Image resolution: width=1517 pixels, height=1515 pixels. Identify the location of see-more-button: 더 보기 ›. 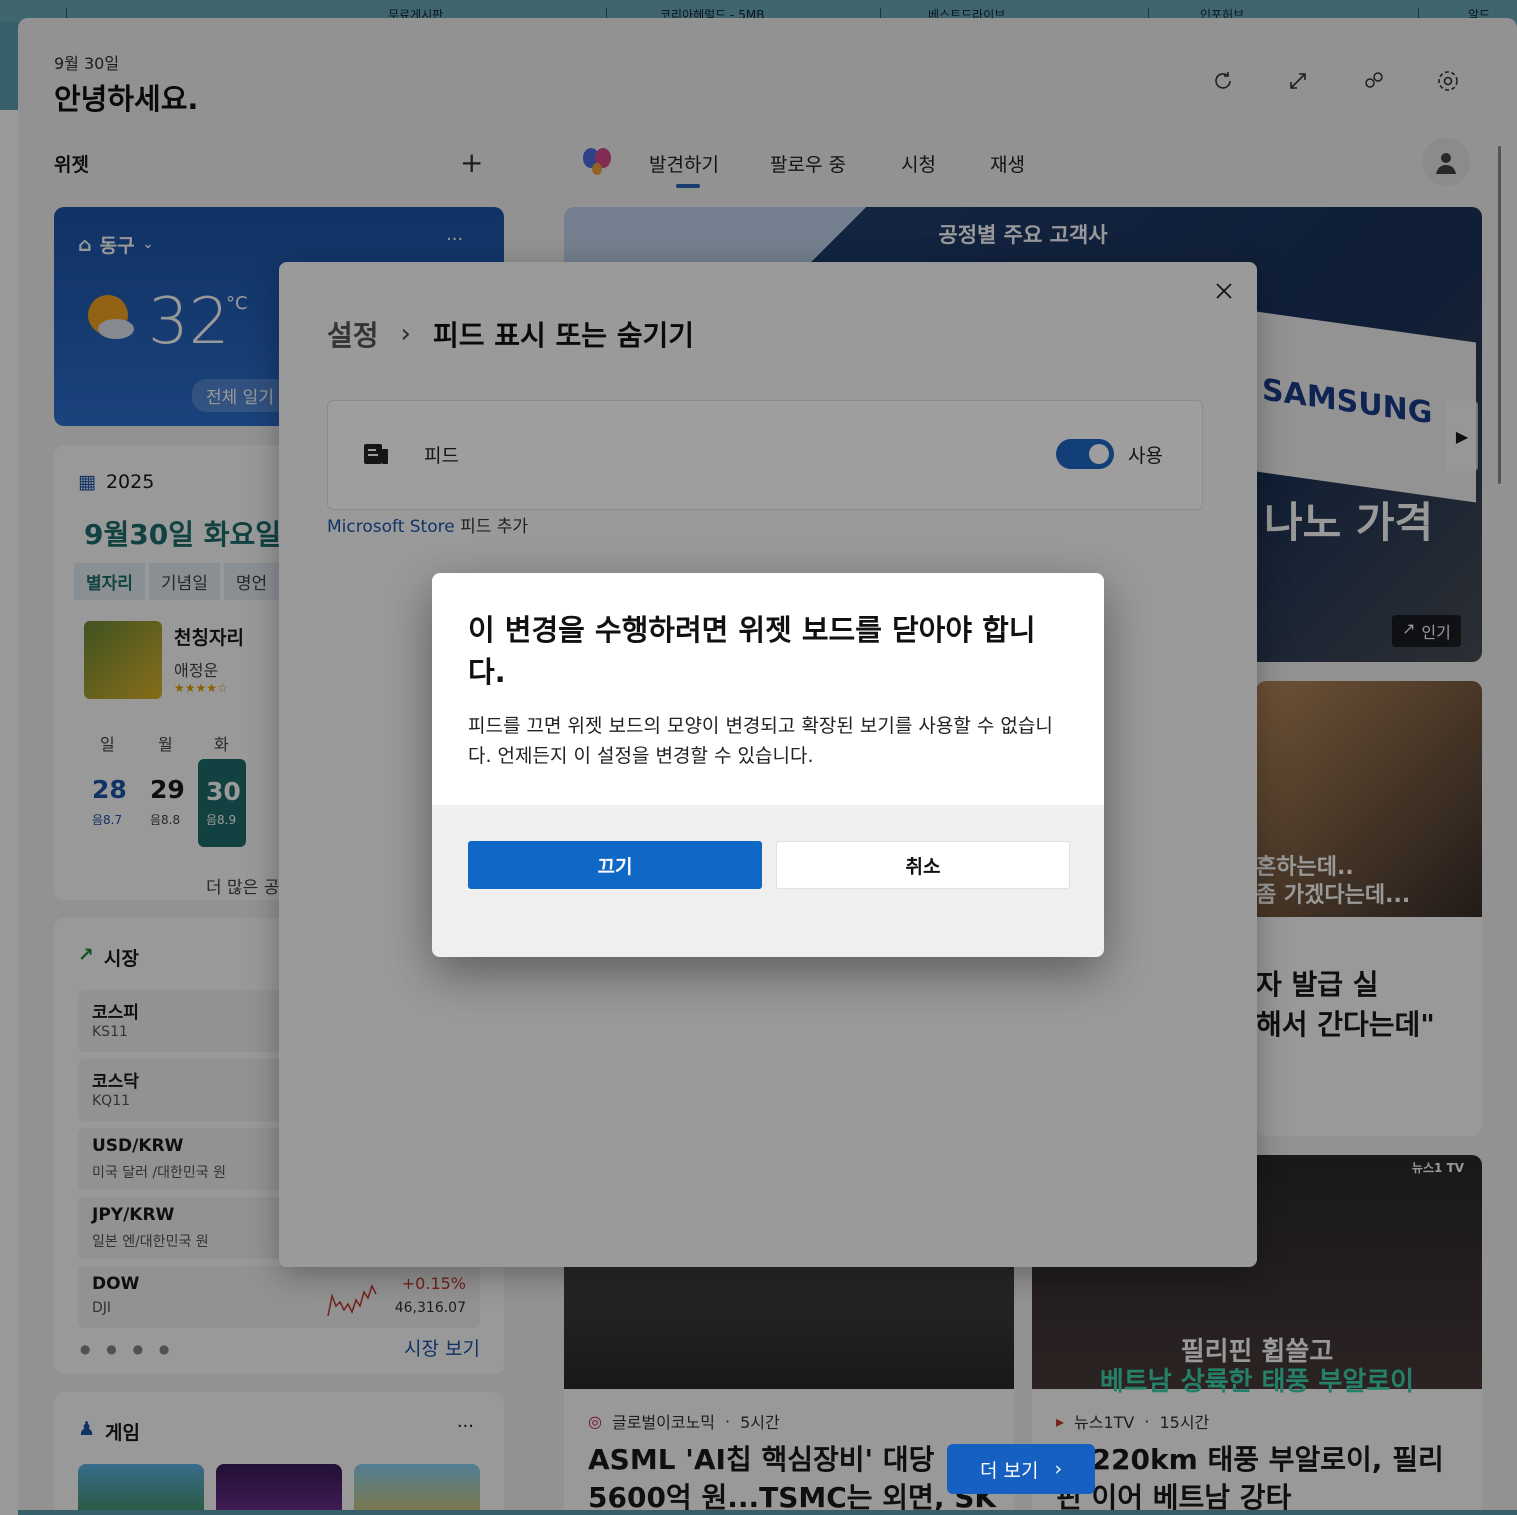
(1021, 1469).